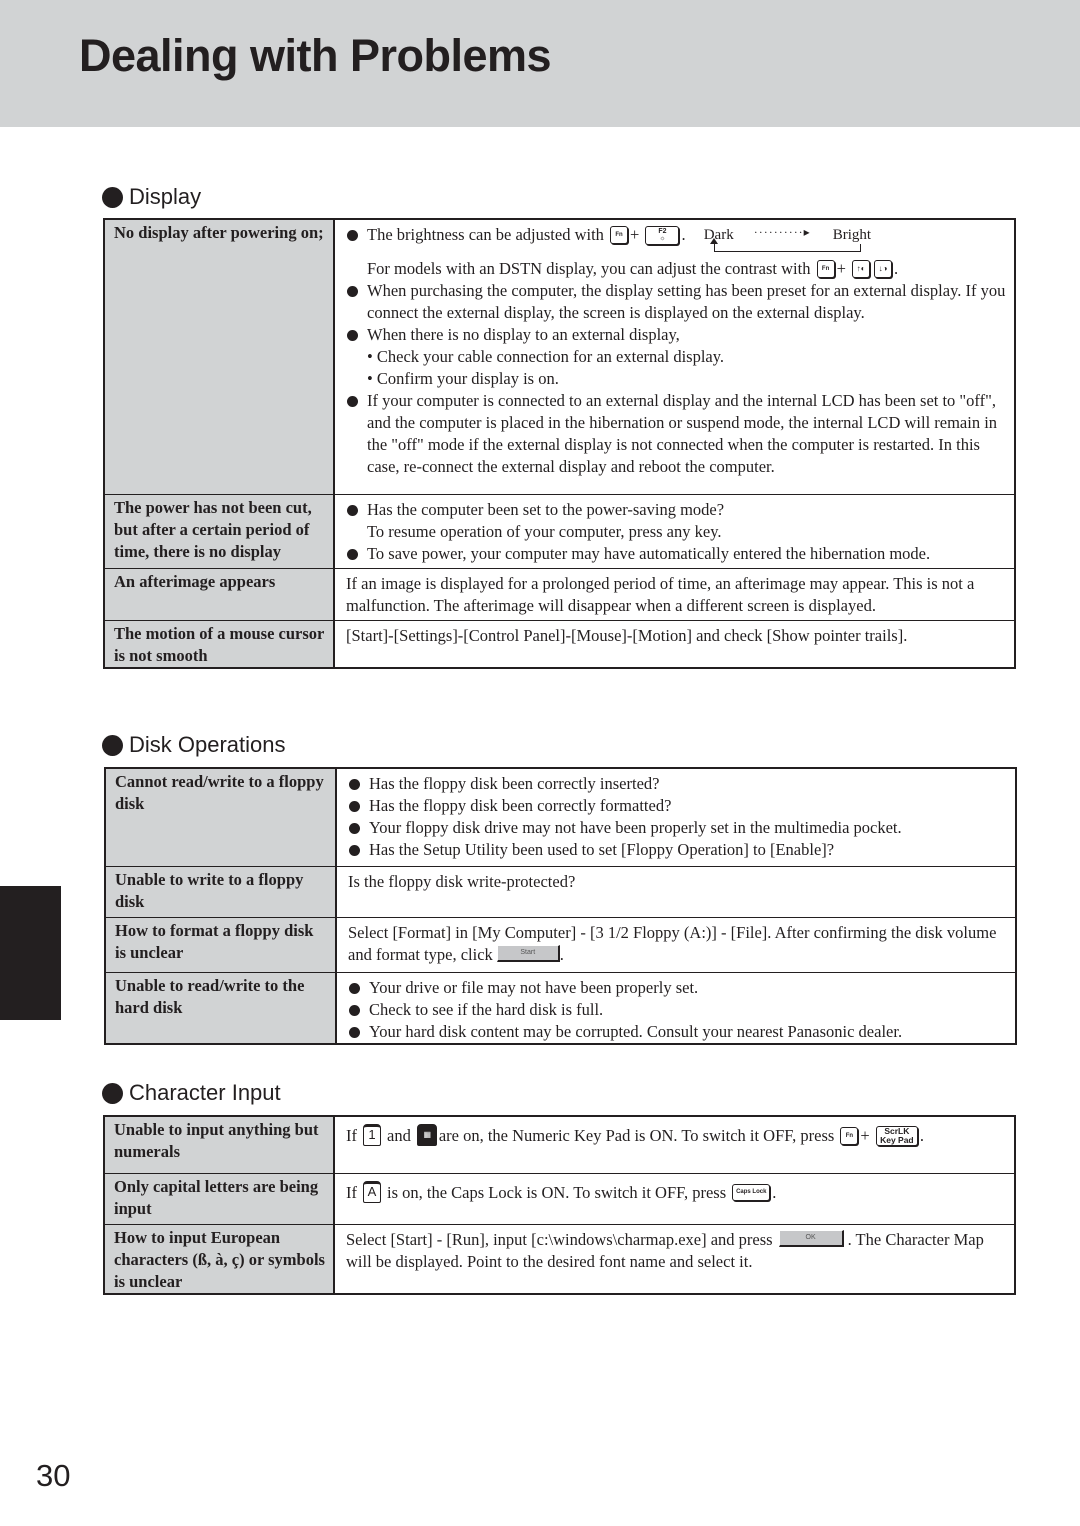 The width and height of the screenshot is (1080, 1526). I want to click on problem-cell: An afterimage appears, so click(219, 593).